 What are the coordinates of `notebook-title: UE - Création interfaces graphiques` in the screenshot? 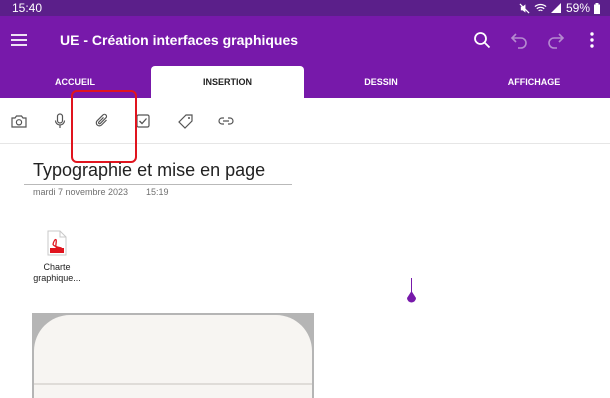 It's located at (179, 40).